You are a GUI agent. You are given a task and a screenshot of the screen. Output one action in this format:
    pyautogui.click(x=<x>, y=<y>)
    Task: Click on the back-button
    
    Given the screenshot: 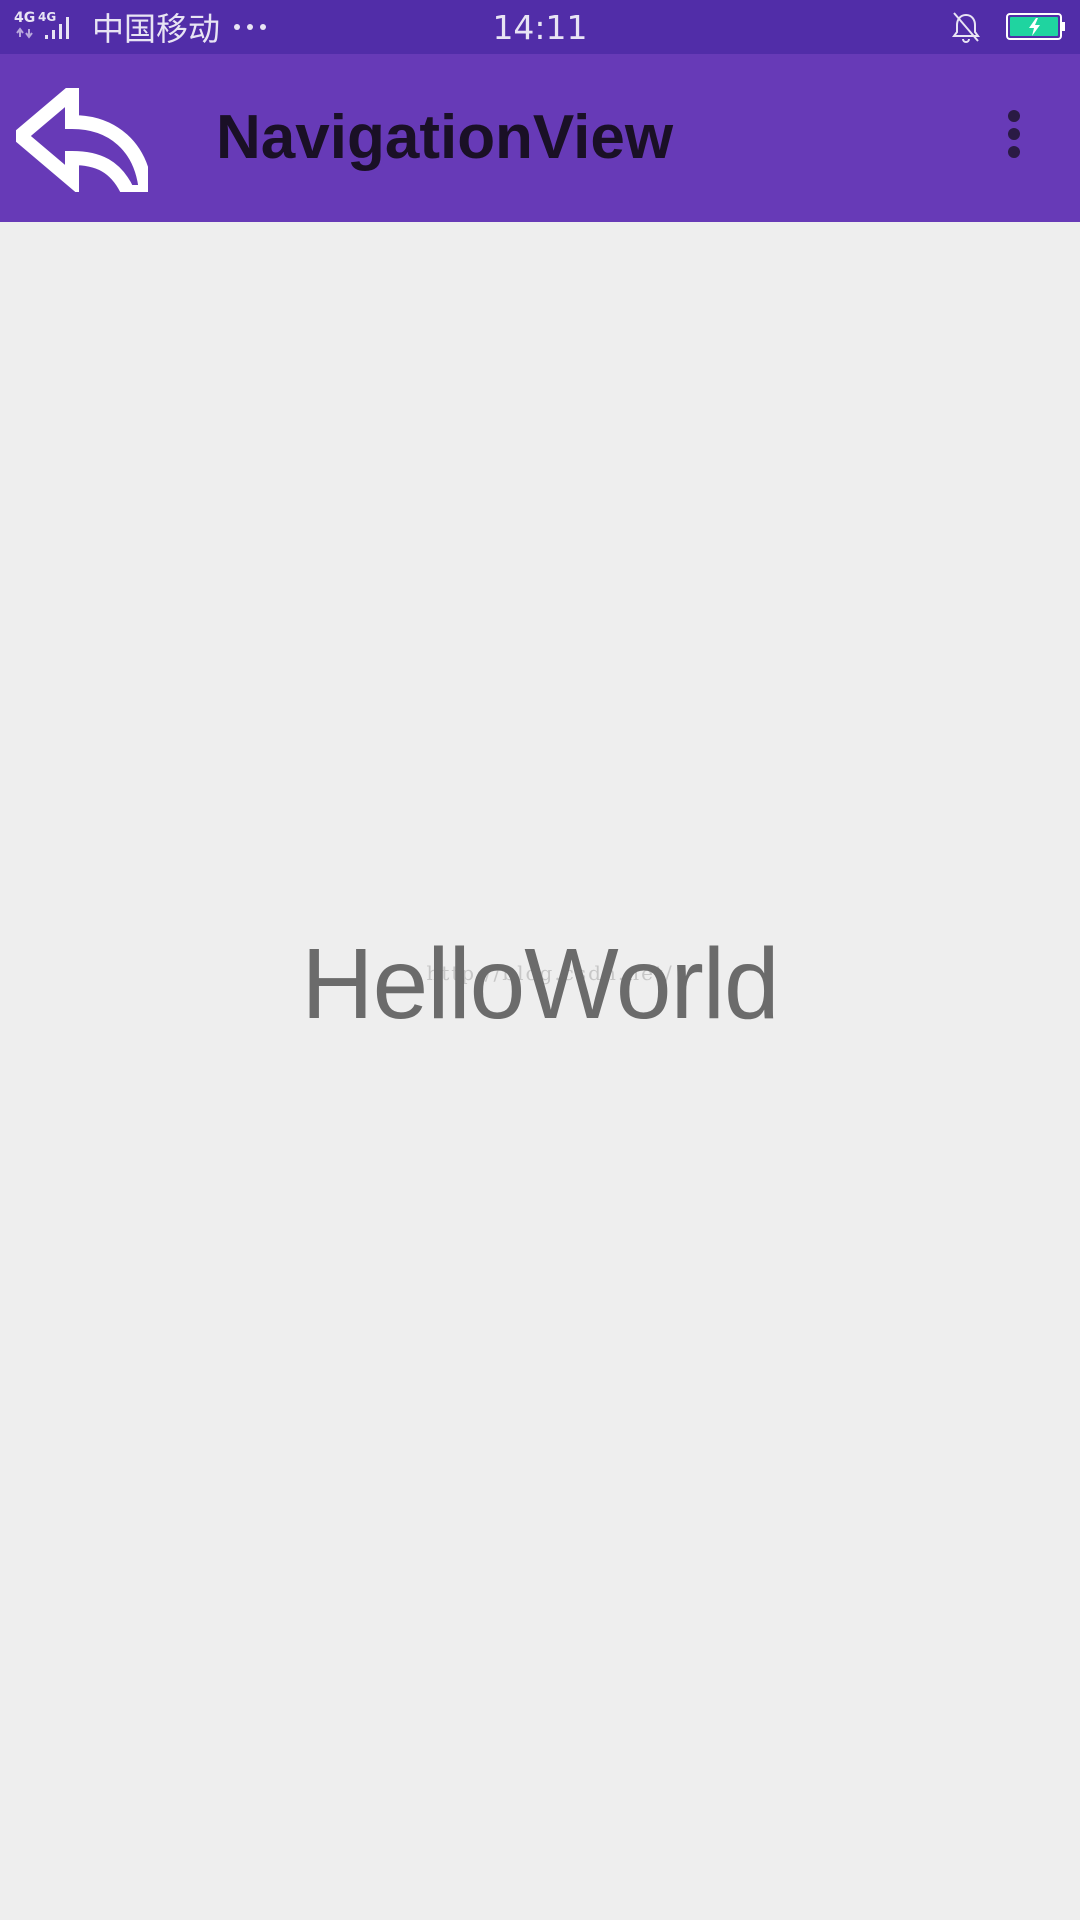 What is the action you would take?
    pyautogui.click(x=82, y=140)
    